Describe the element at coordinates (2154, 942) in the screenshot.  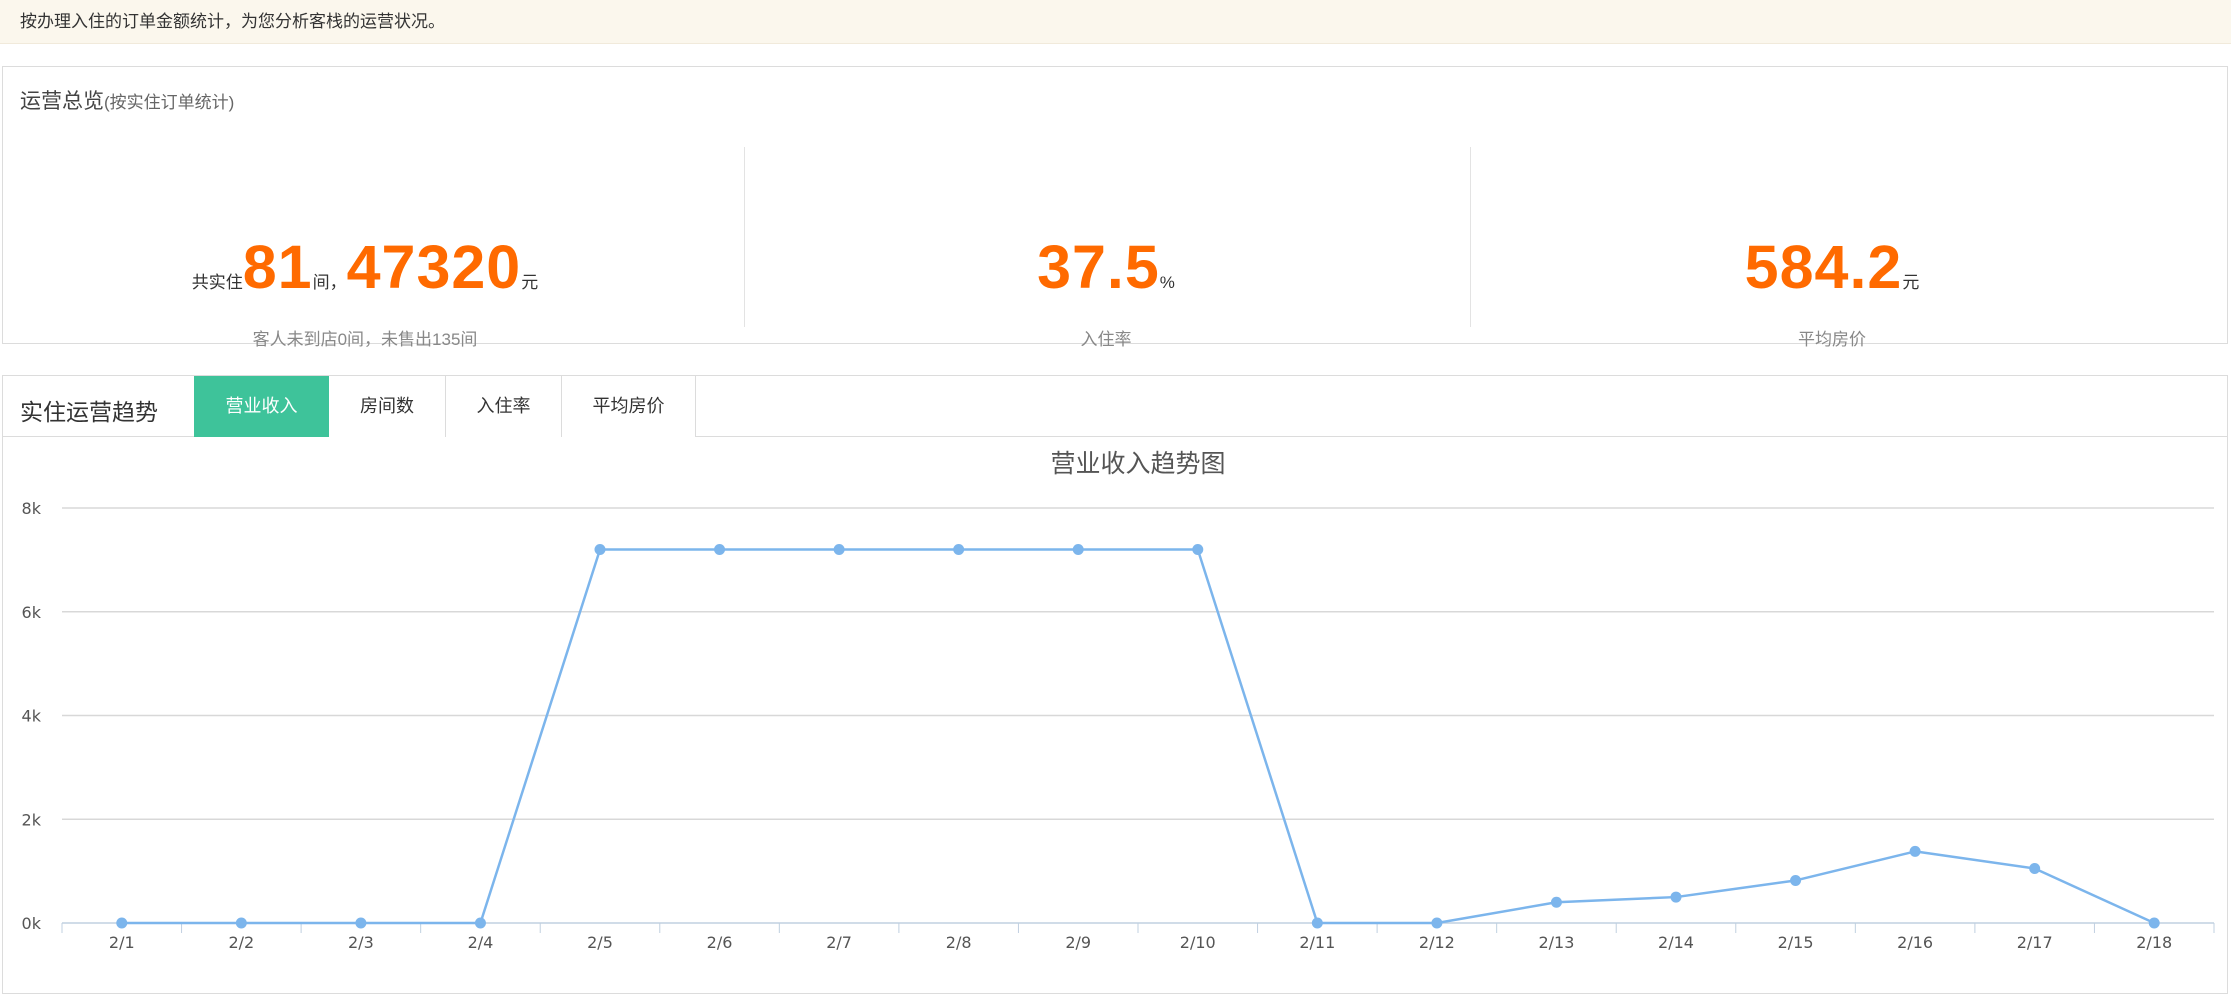
I see `x-tick-label: 2/18` at that location.